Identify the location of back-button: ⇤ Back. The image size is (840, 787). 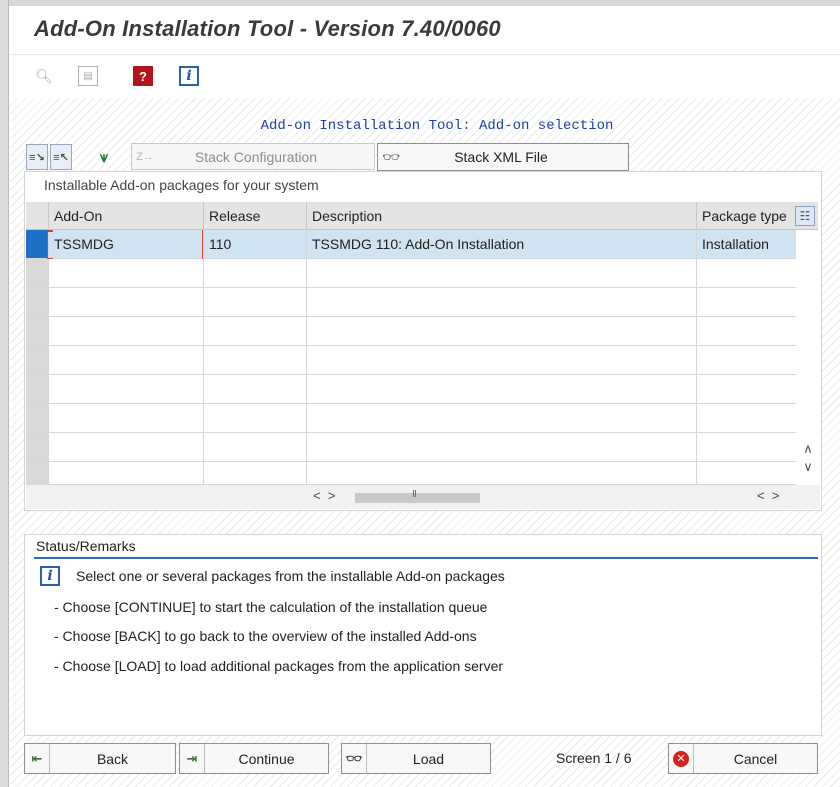
(100, 758).